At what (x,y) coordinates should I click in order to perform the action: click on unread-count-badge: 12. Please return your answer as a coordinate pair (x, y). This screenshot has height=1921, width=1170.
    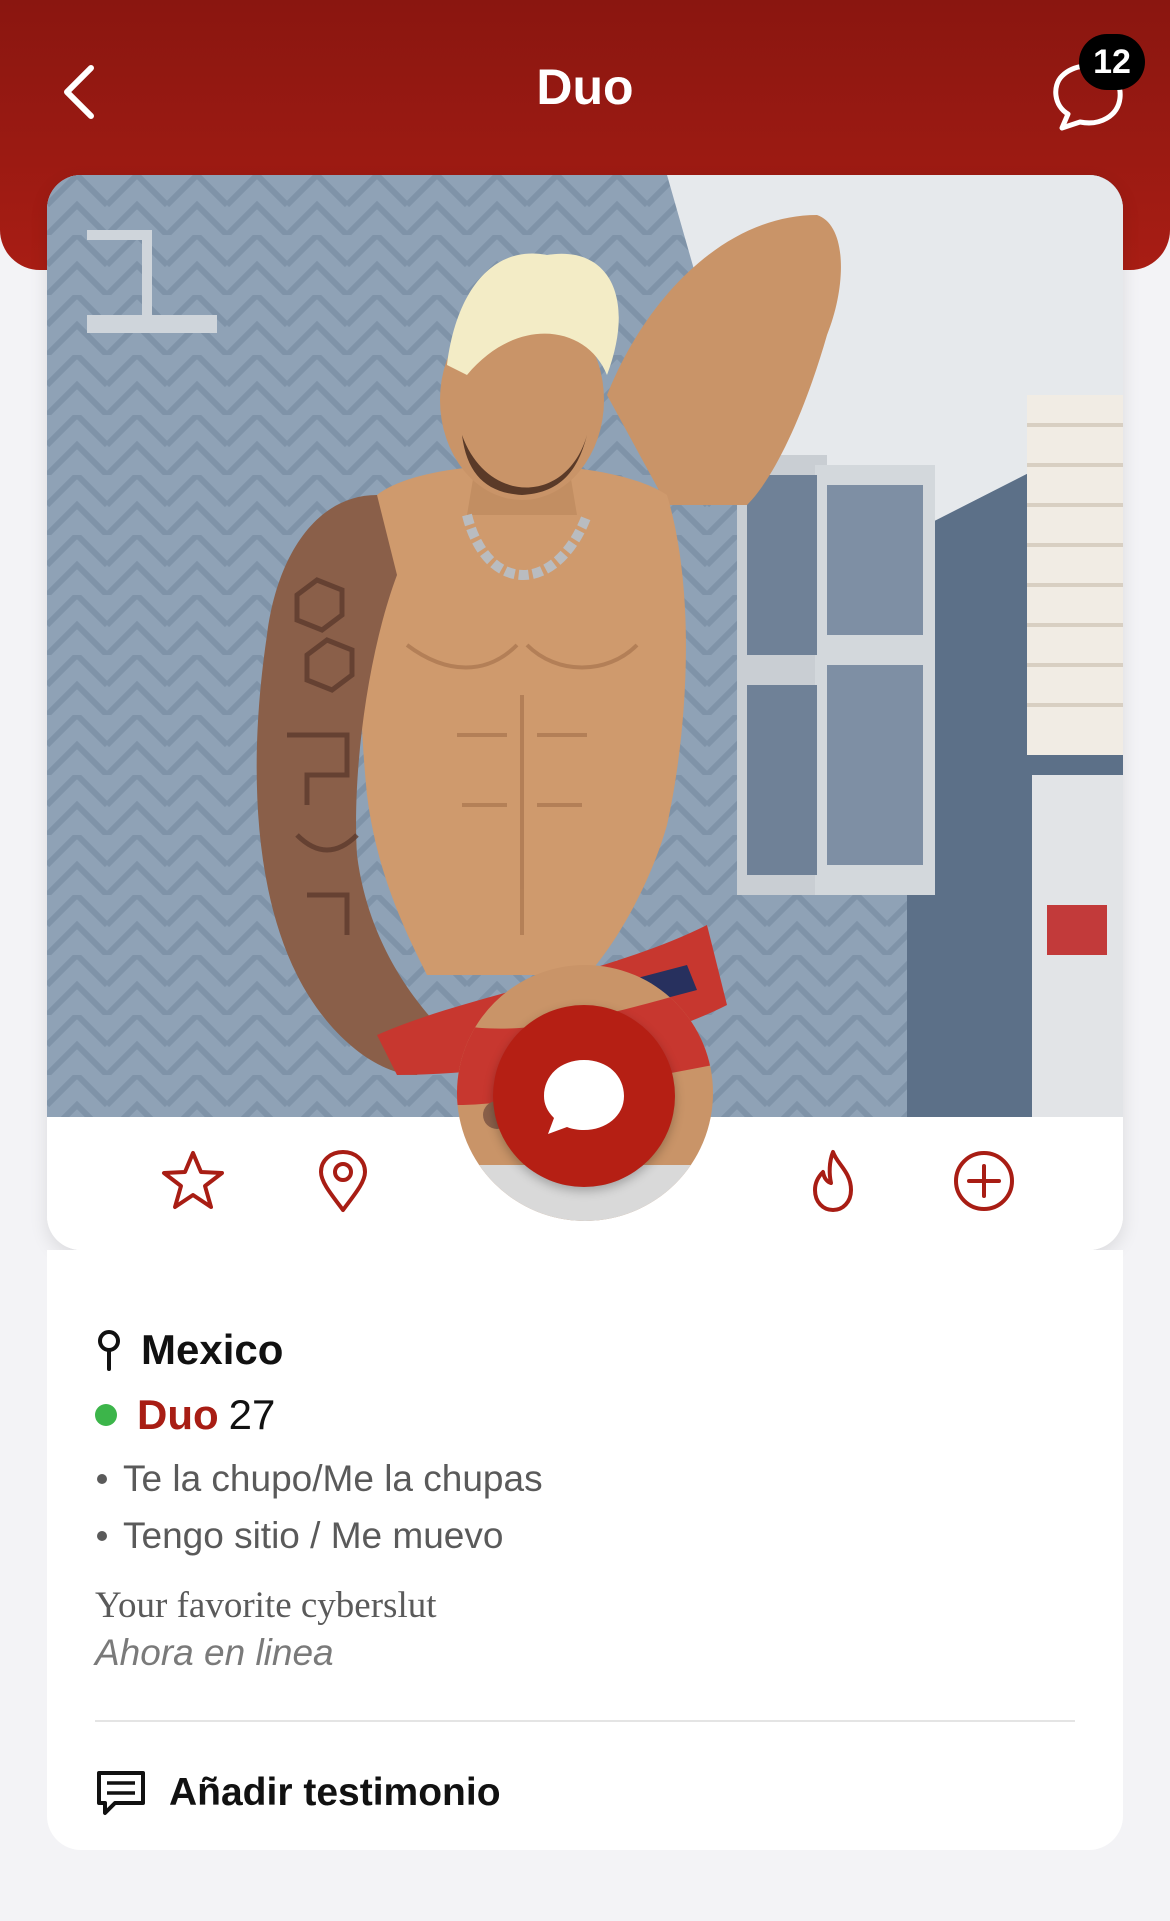
    Looking at the image, I should click on (1112, 62).